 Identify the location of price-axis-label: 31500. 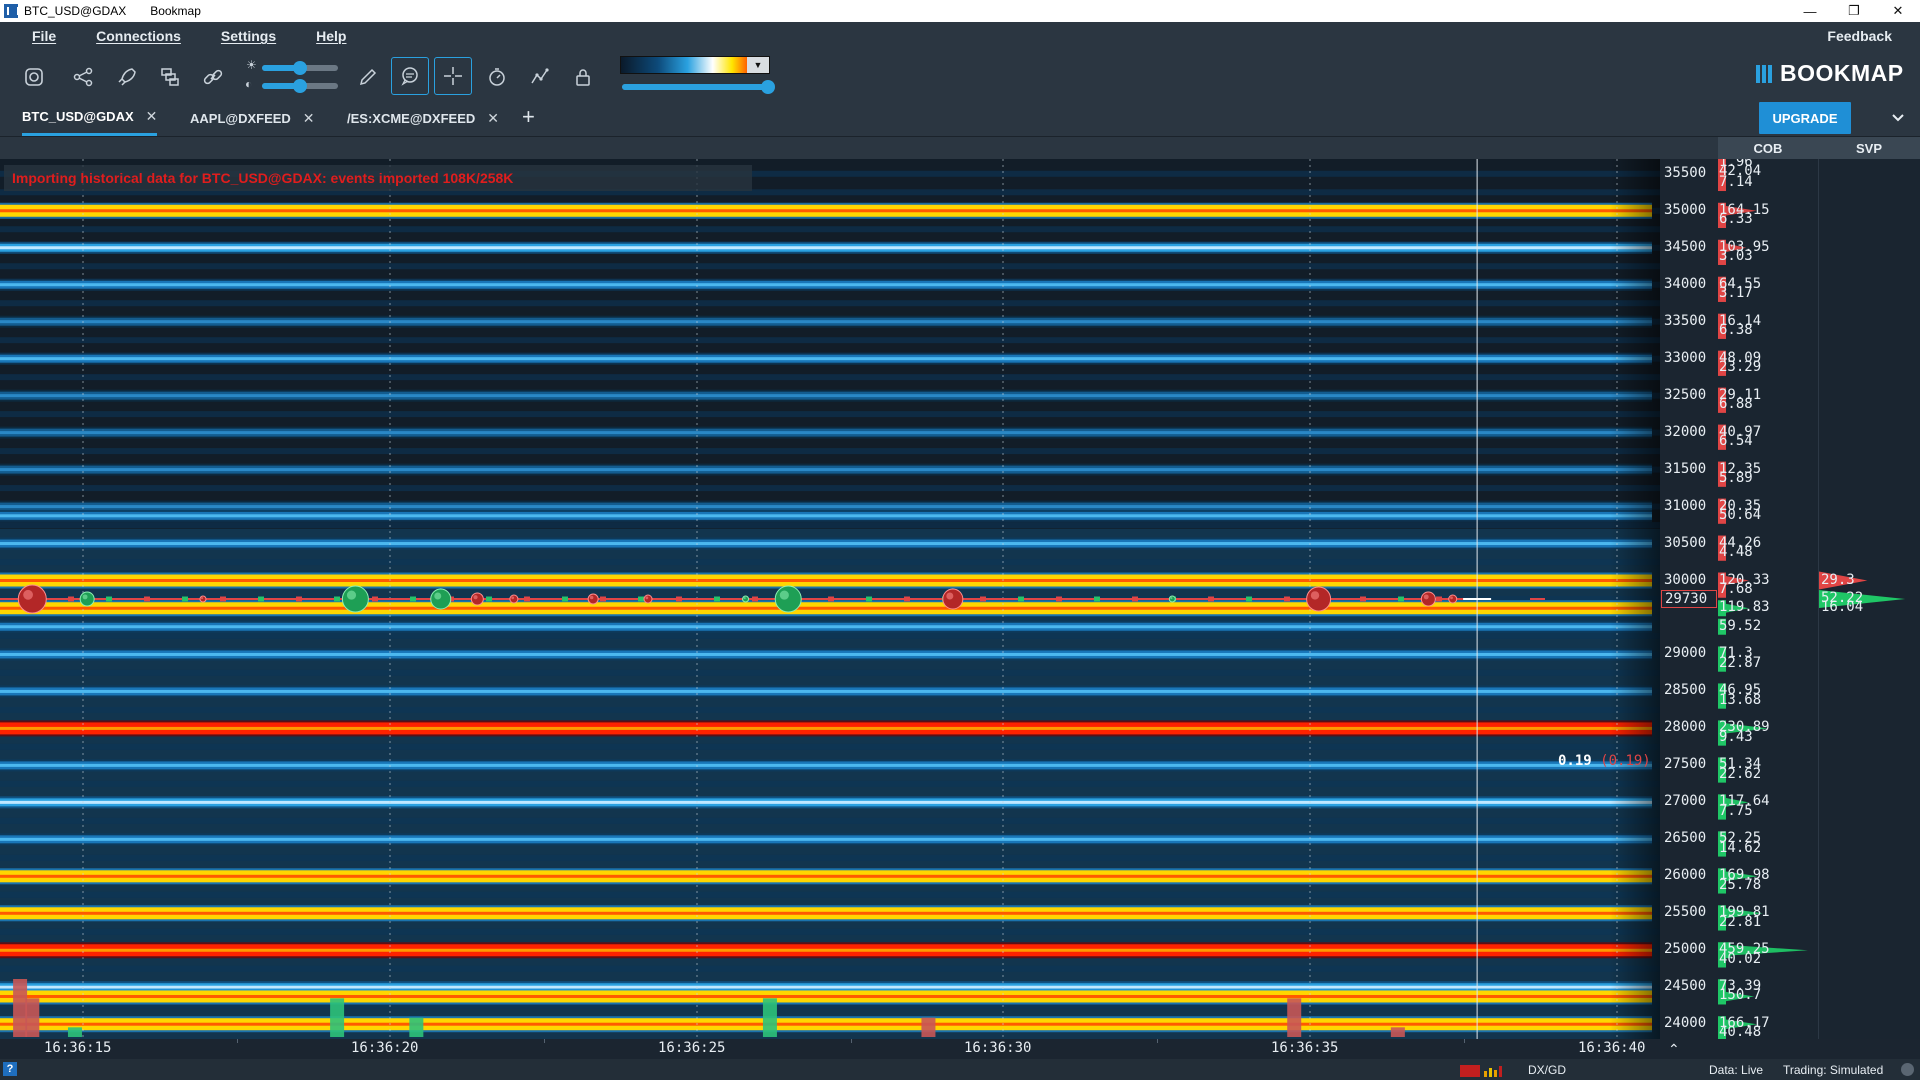
(1685, 468).